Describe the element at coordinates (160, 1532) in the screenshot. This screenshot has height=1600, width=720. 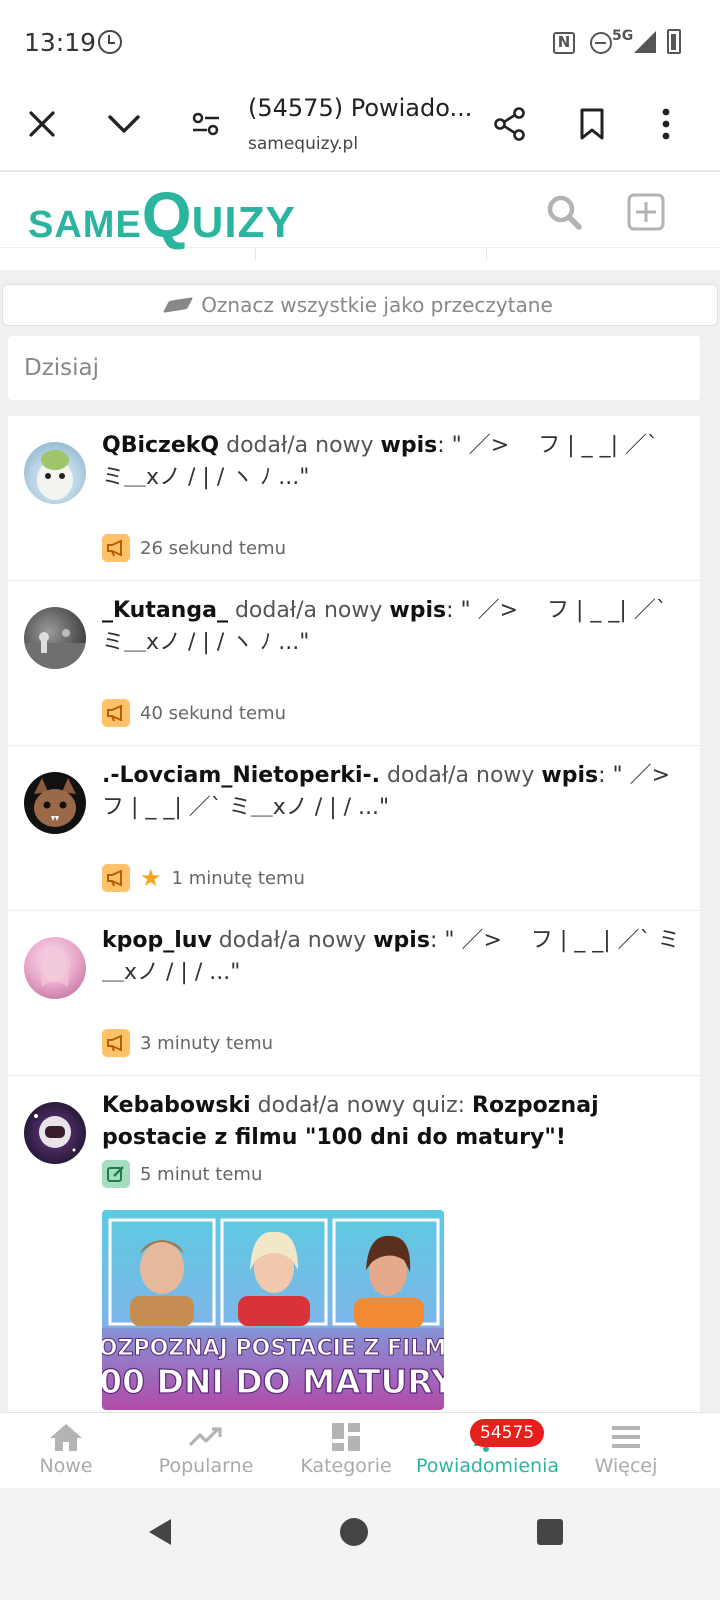
I see `back-icon` at that location.